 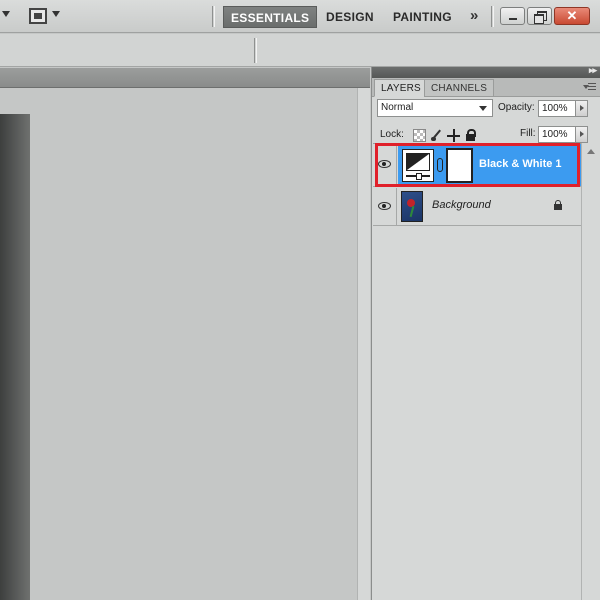 I want to click on opacity-input: 100%, so click(x=557, y=108).